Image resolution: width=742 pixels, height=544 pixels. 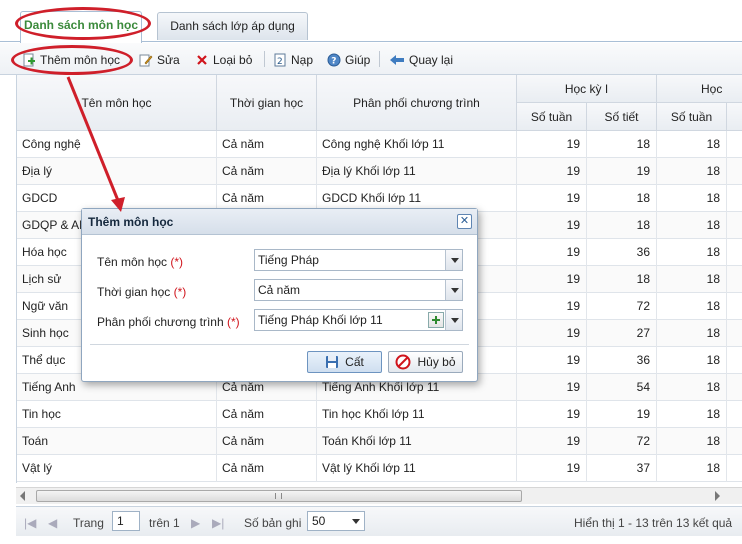 What do you see at coordinates (403, 362) in the screenshot?
I see `cancel-icon` at bounding box center [403, 362].